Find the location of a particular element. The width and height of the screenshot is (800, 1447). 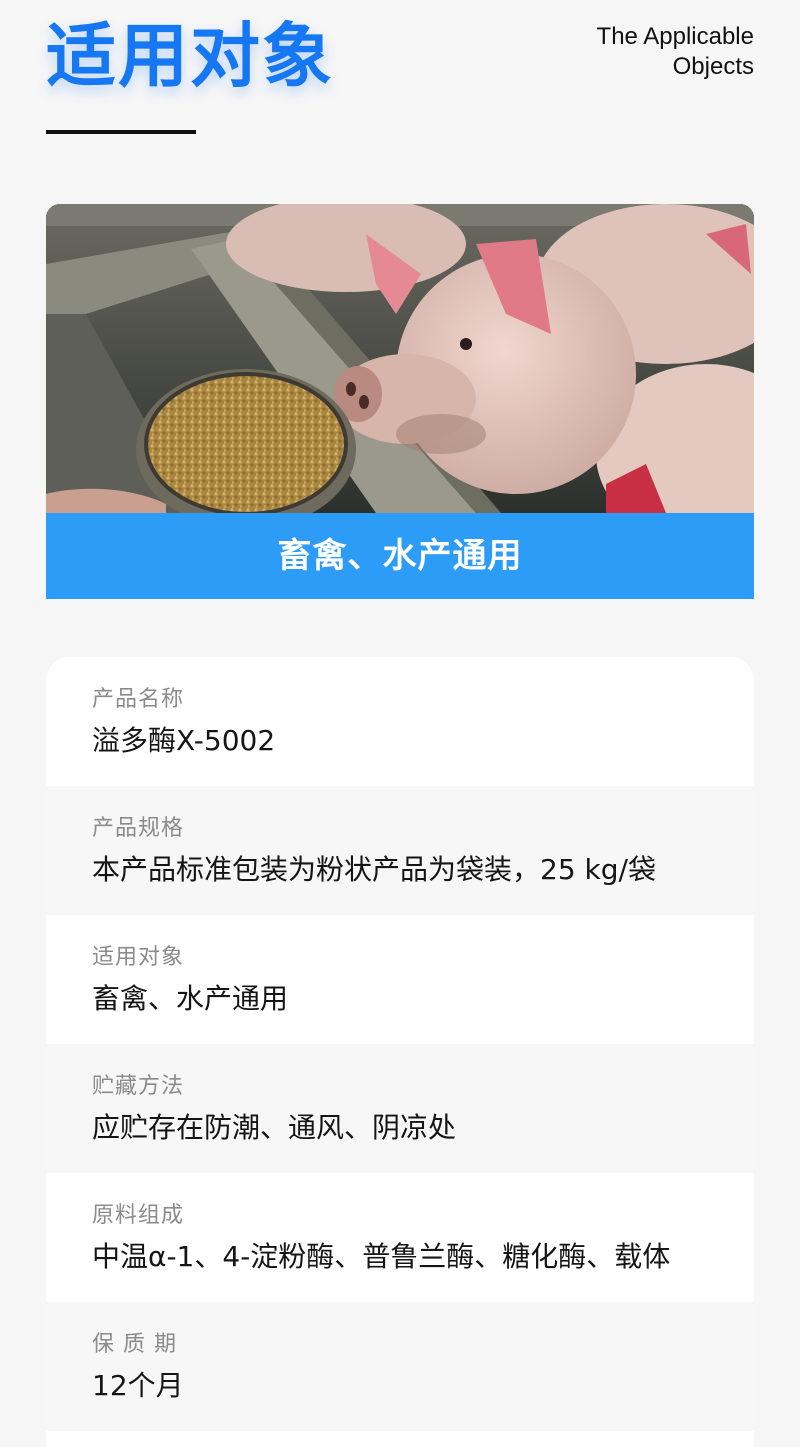

info-label: 产品规格 is located at coordinates (138, 828).